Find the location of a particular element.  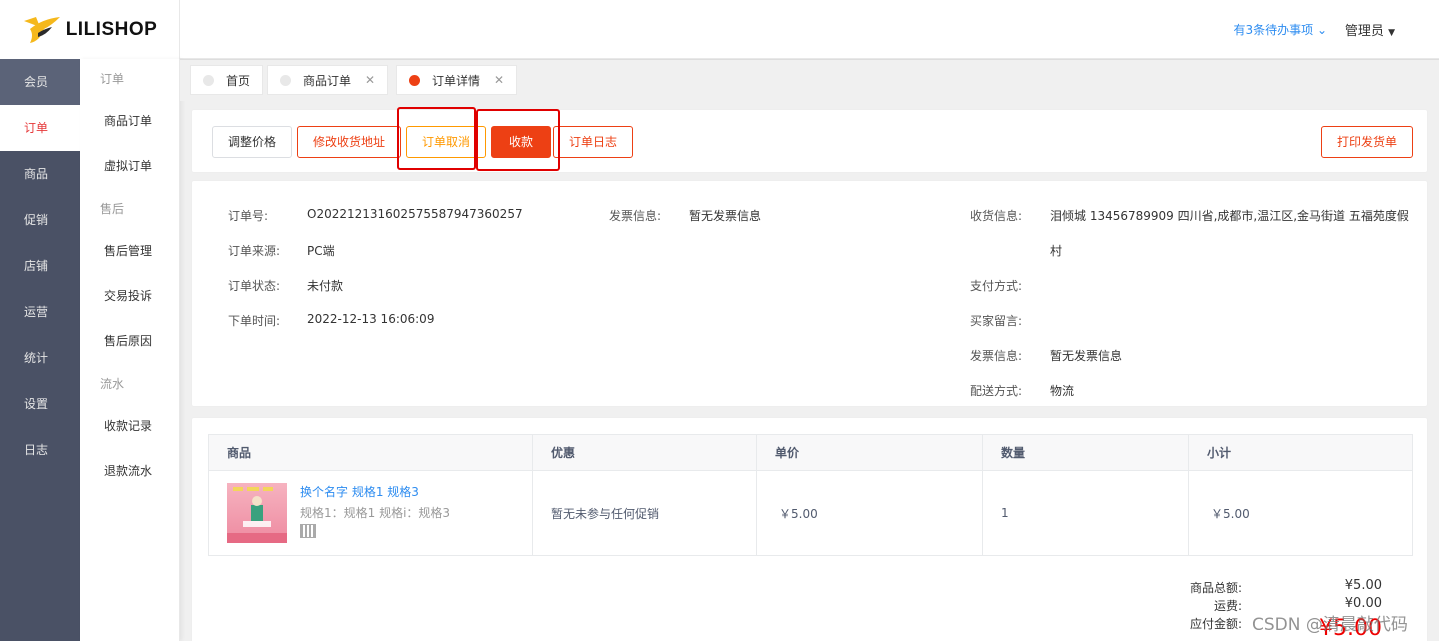

order-status-value: 未付款 is located at coordinates (325, 286).